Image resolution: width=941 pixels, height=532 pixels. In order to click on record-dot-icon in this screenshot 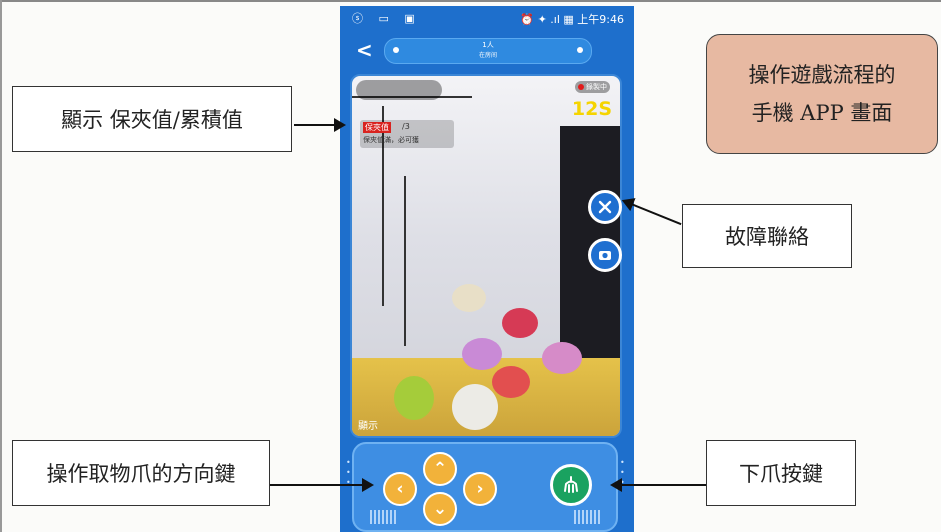, I will do `click(581, 87)`.